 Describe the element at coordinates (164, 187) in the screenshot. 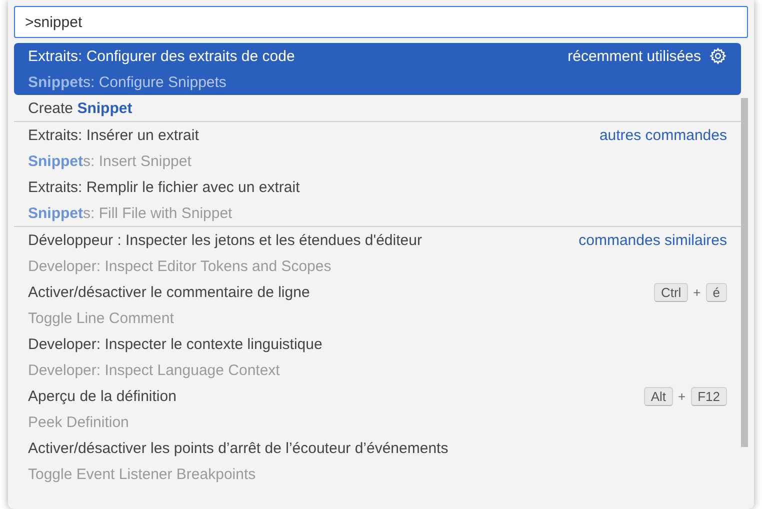

I see `command-label: Extraits: Remplir le fichier avec un extrait` at that location.